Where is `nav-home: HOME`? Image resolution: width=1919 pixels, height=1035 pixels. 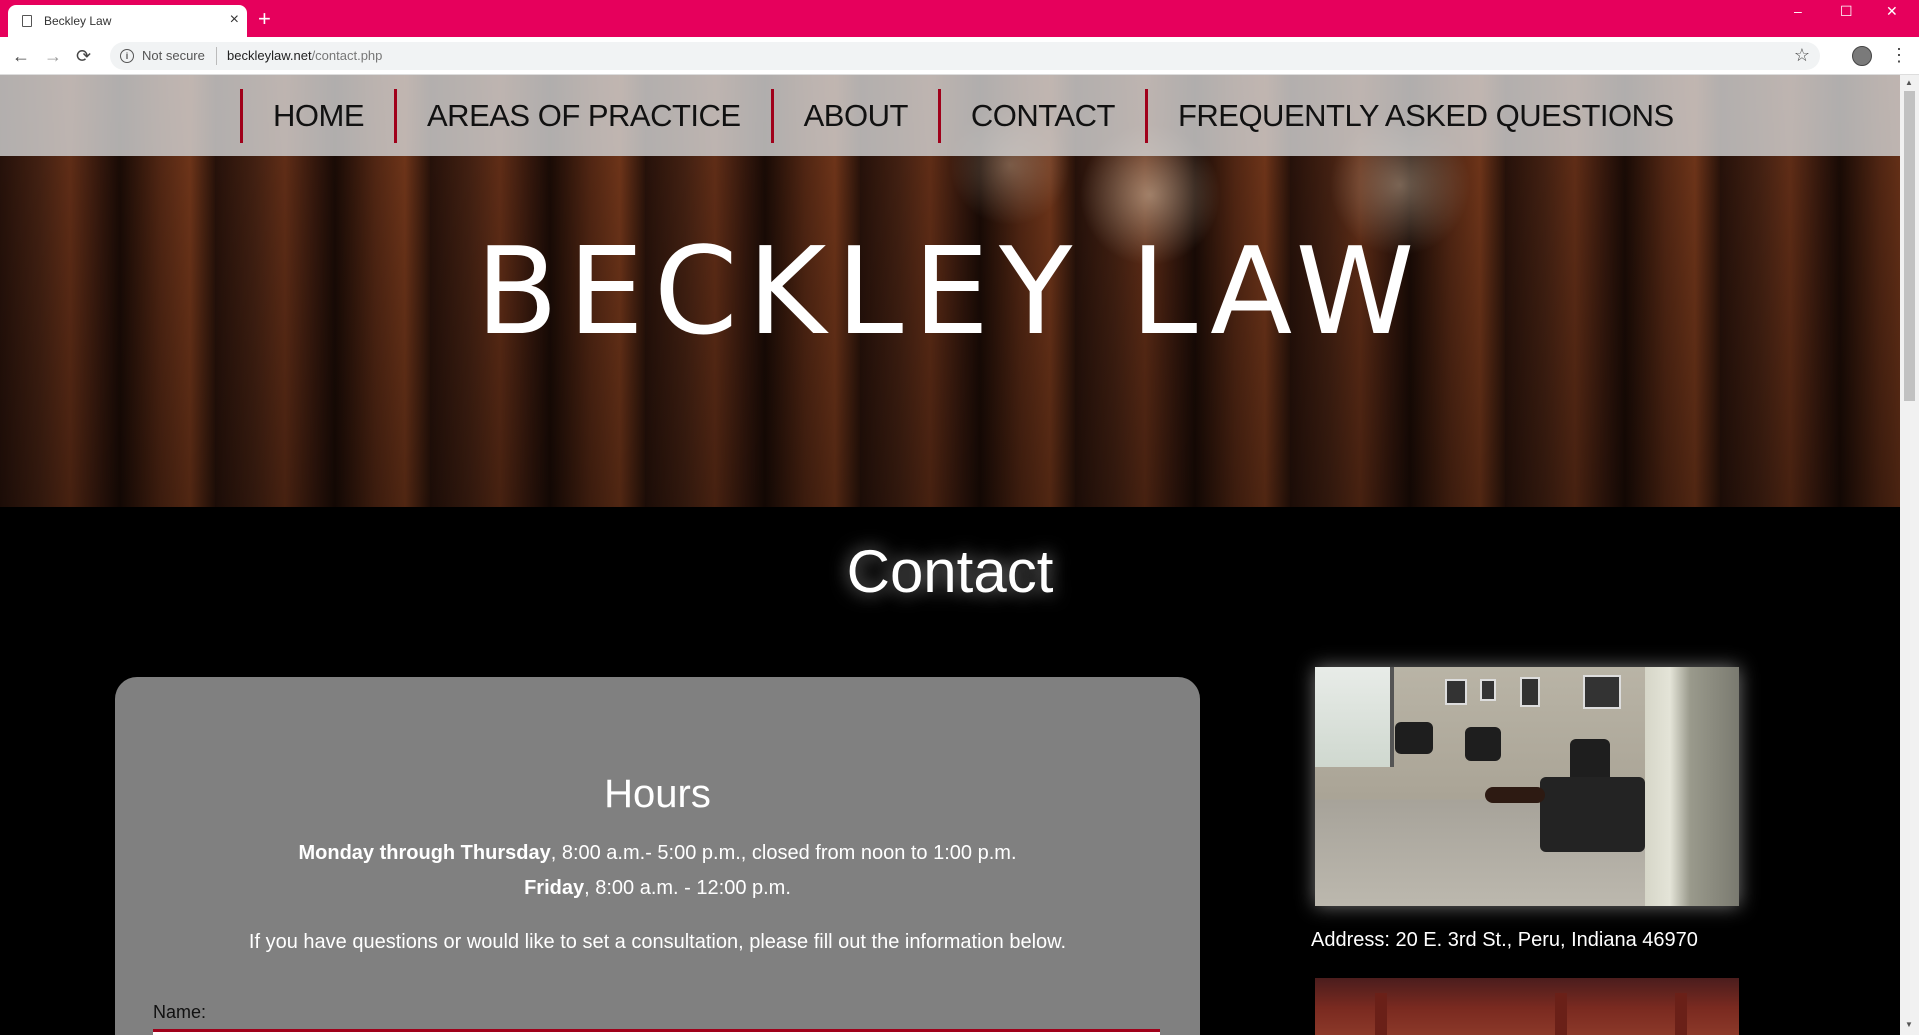 nav-home: HOME is located at coordinates (317, 116).